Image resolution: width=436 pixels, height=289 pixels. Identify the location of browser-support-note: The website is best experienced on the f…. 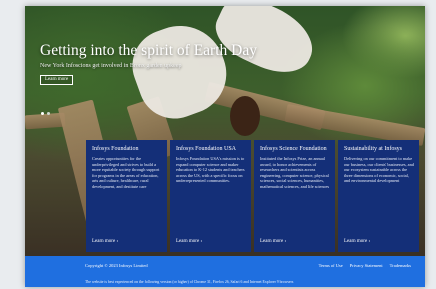
(189, 282).